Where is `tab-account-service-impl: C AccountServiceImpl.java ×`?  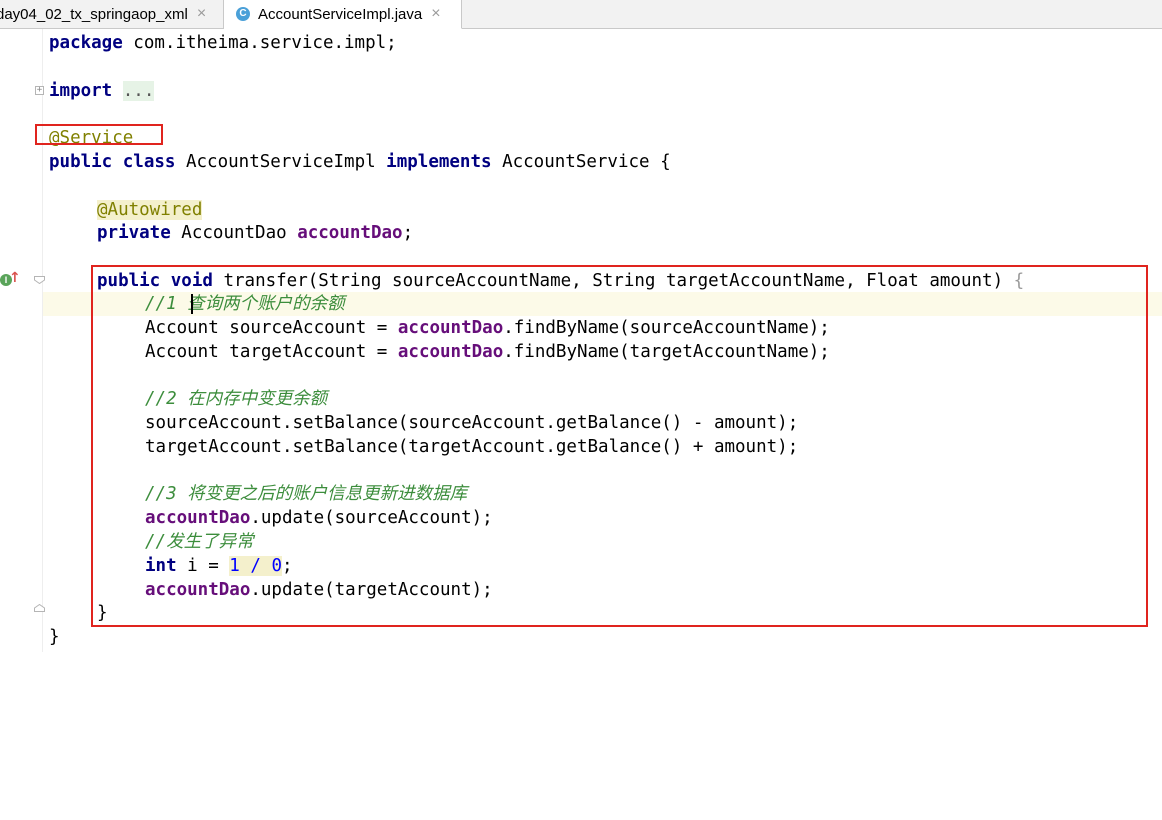 tab-account-service-impl: C AccountServiceImpl.java × is located at coordinates (343, 14).